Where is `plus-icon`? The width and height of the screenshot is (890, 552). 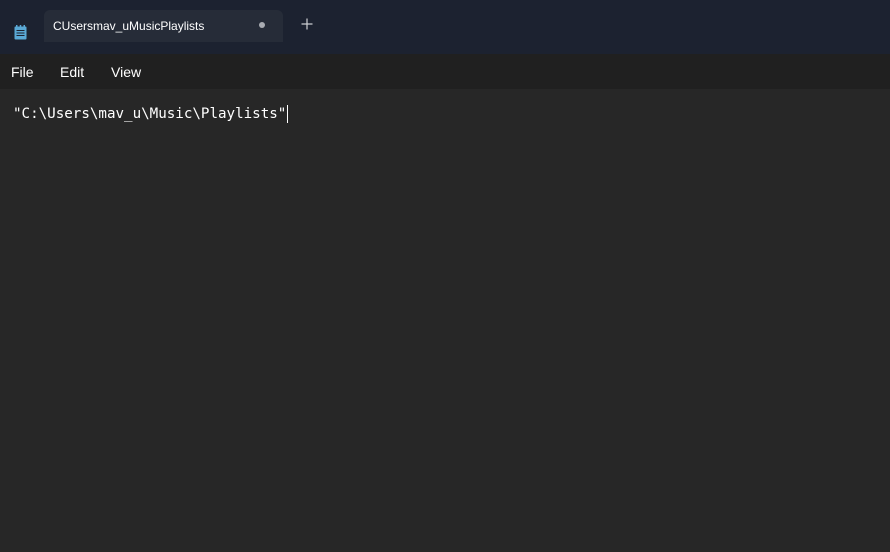 plus-icon is located at coordinates (307, 24).